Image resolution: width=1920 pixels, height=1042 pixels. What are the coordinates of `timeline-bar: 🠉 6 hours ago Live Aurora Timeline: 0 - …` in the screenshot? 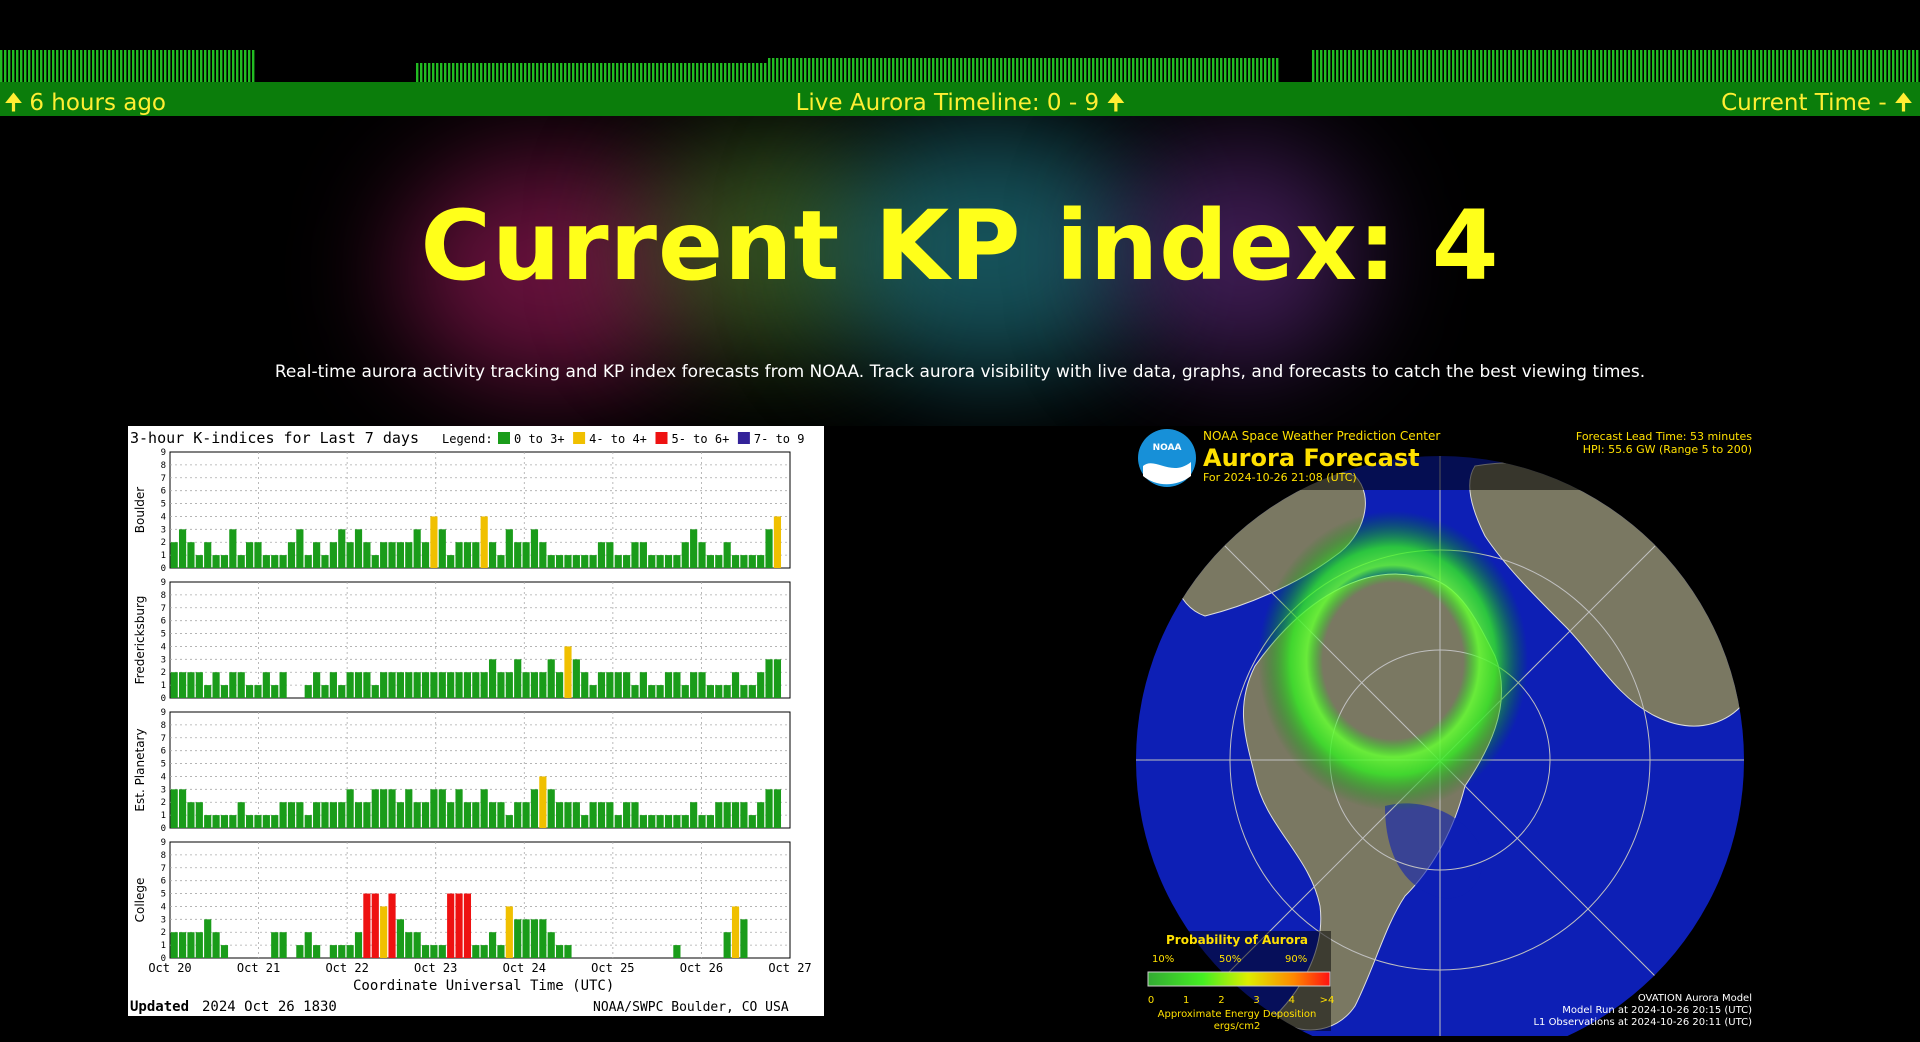 It's located at (960, 99).